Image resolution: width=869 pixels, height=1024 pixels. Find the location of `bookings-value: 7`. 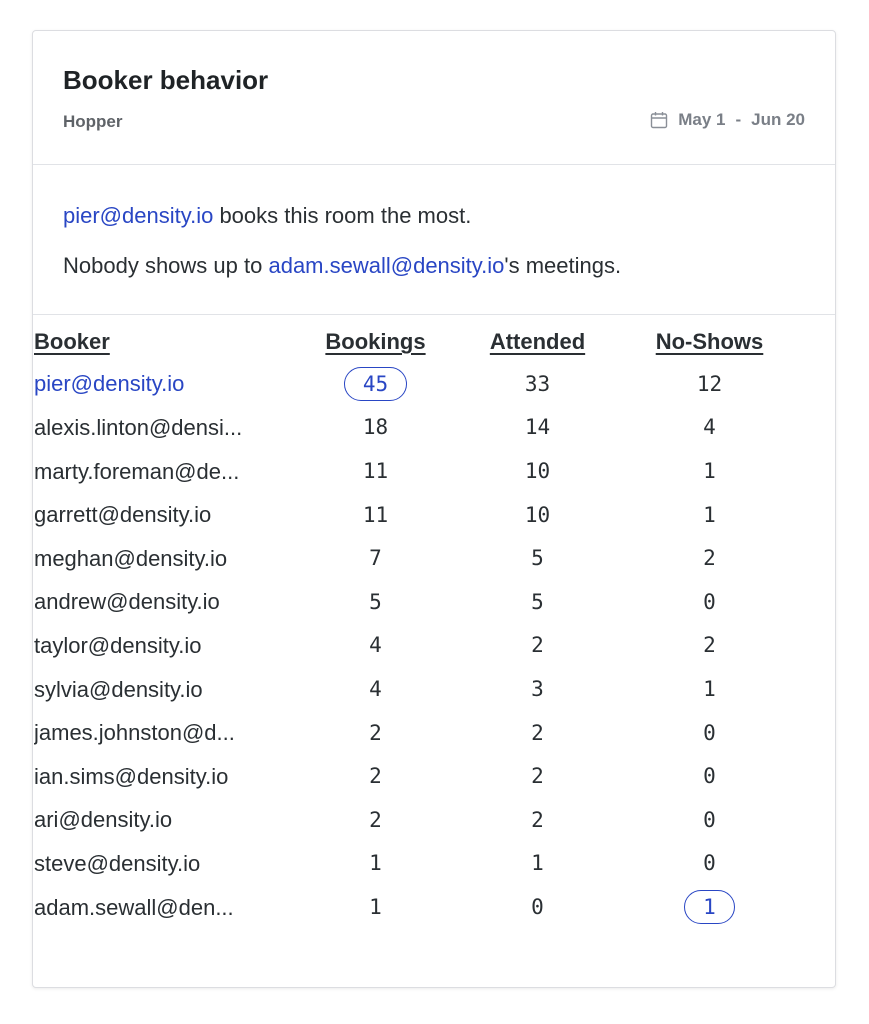

bookings-value: 7 is located at coordinates (375, 558).